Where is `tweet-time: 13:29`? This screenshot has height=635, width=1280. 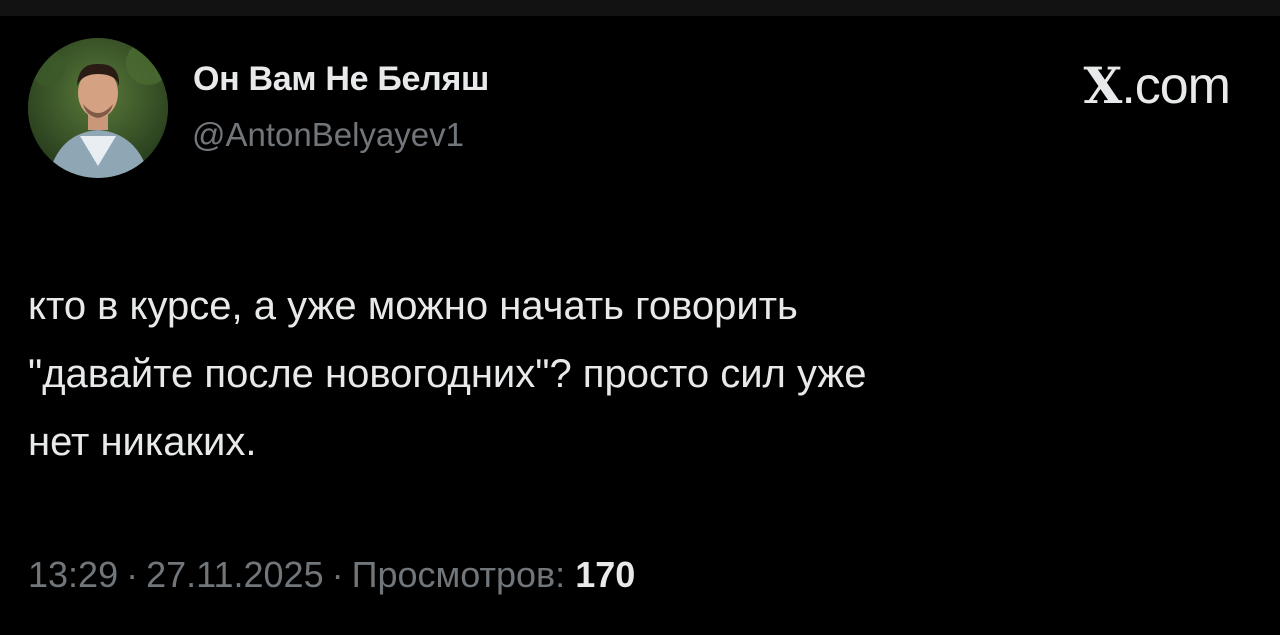
tweet-time: 13:29 is located at coordinates (73, 574).